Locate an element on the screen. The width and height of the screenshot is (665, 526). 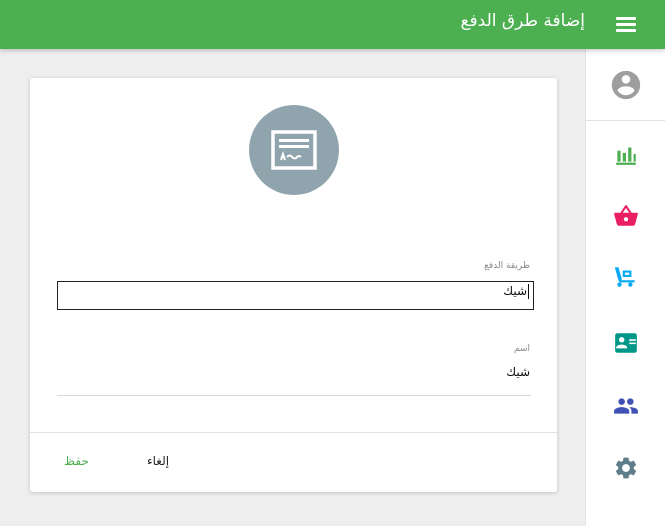
sidebar-profile is located at coordinates (625, 85).